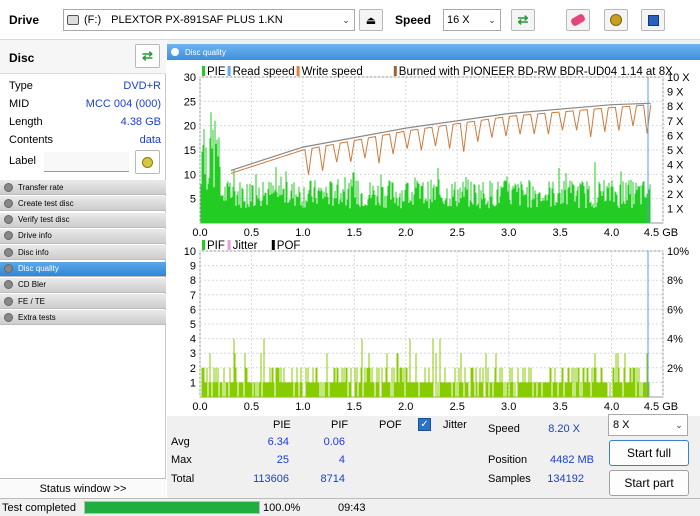  I want to click on nav-item-extra-tests: Extra tests, so click(83, 318).